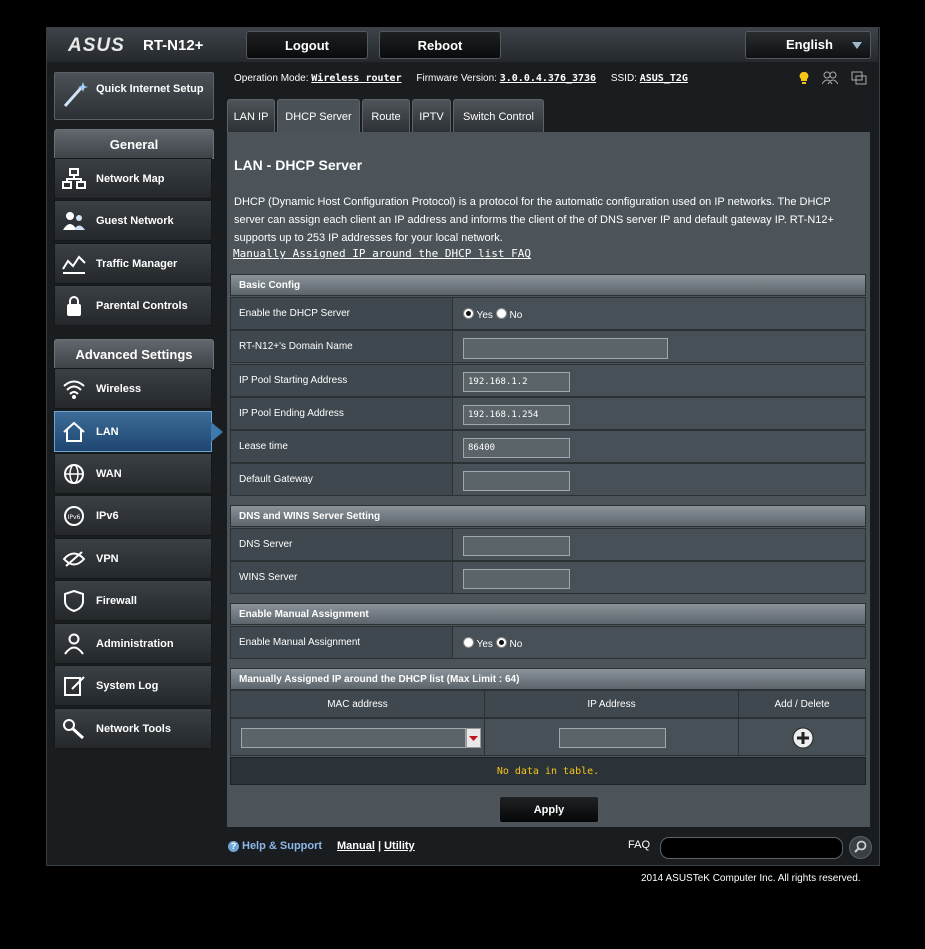 This screenshot has height=949, width=925. Describe the element at coordinates (468, 313) in the screenshot. I see `enable-dhcp-yes-radio` at that location.